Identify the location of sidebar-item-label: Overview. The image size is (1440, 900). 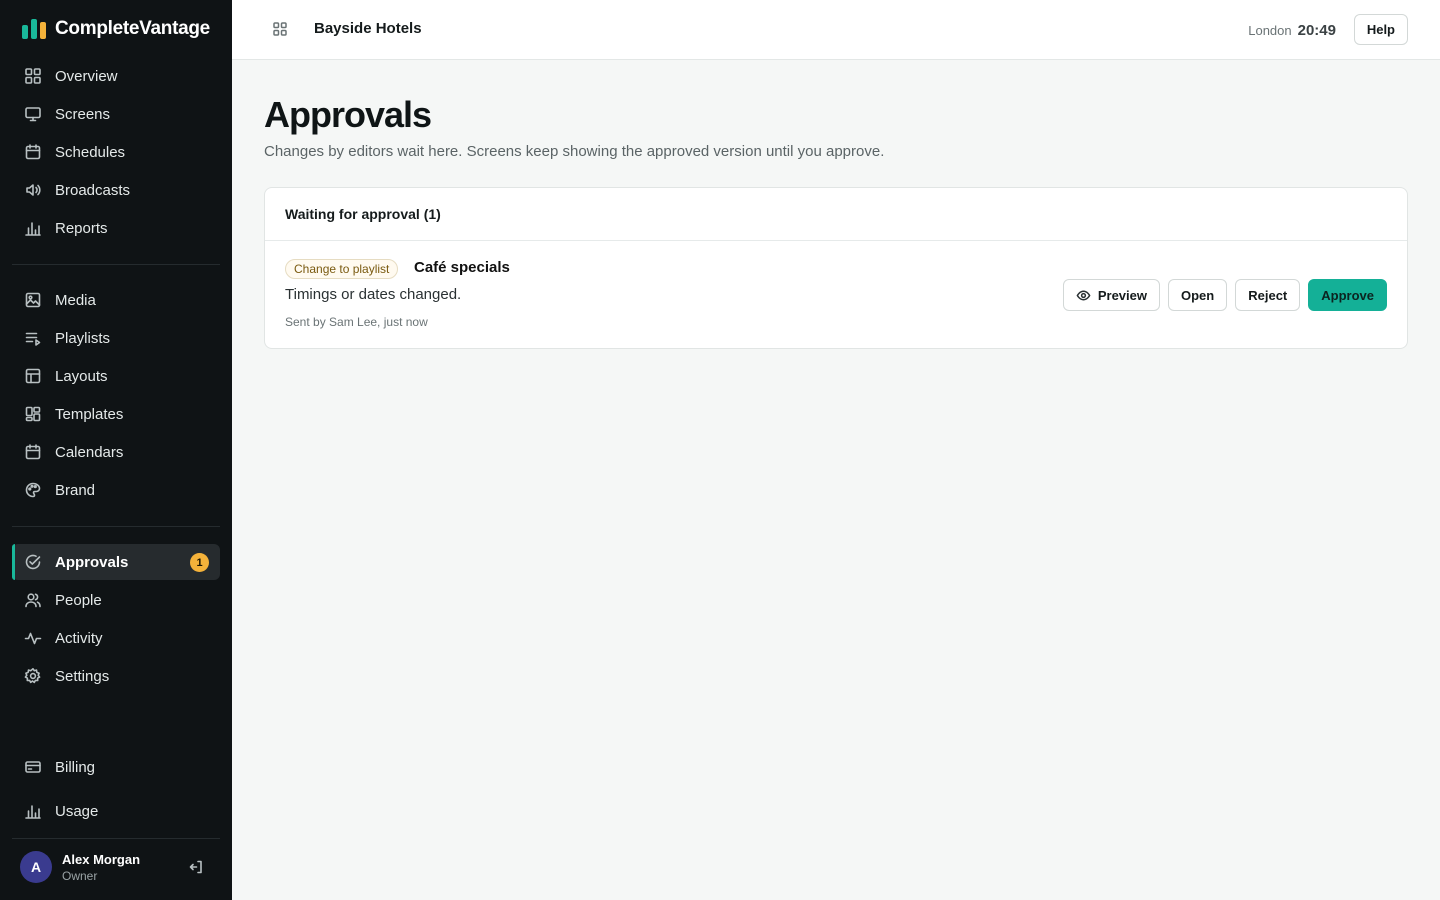
(86, 76).